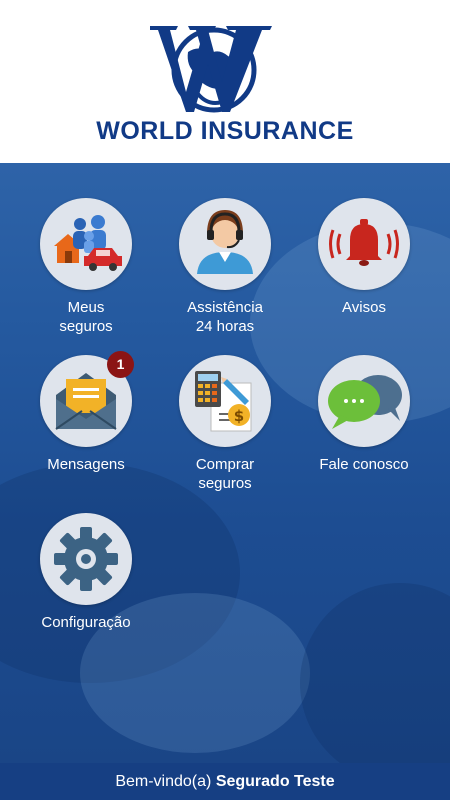  Describe the element at coordinates (275, 781) in the screenshot. I see `user-name: Segurado Teste` at that location.